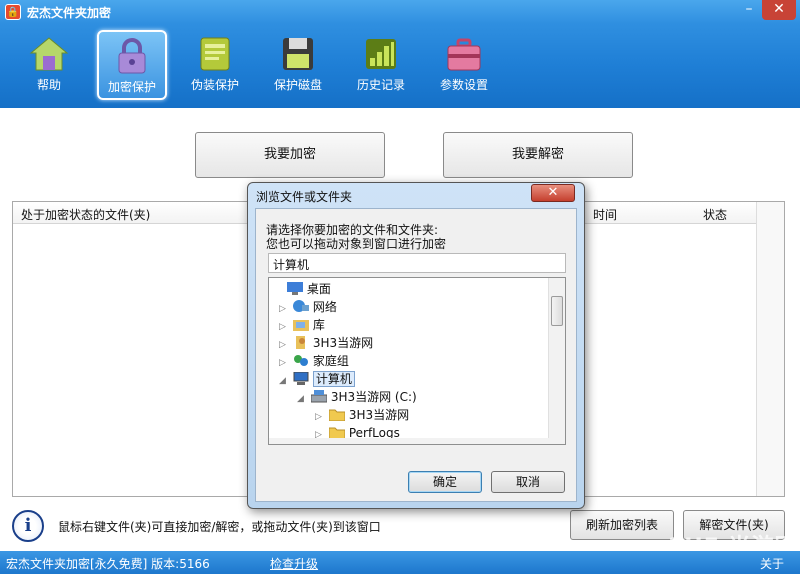 The height and width of the screenshot is (574, 800). I want to click on list-scrollbar, so click(770, 349).